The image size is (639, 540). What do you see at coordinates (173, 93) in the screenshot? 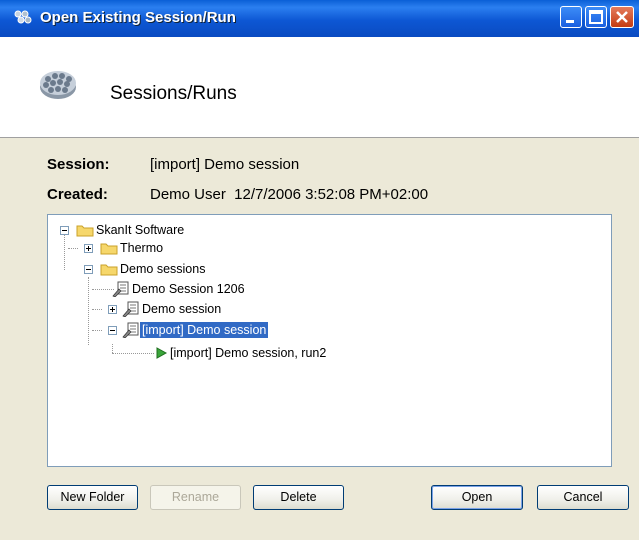
I see `header-title: Sessions/Runs` at bounding box center [173, 93].